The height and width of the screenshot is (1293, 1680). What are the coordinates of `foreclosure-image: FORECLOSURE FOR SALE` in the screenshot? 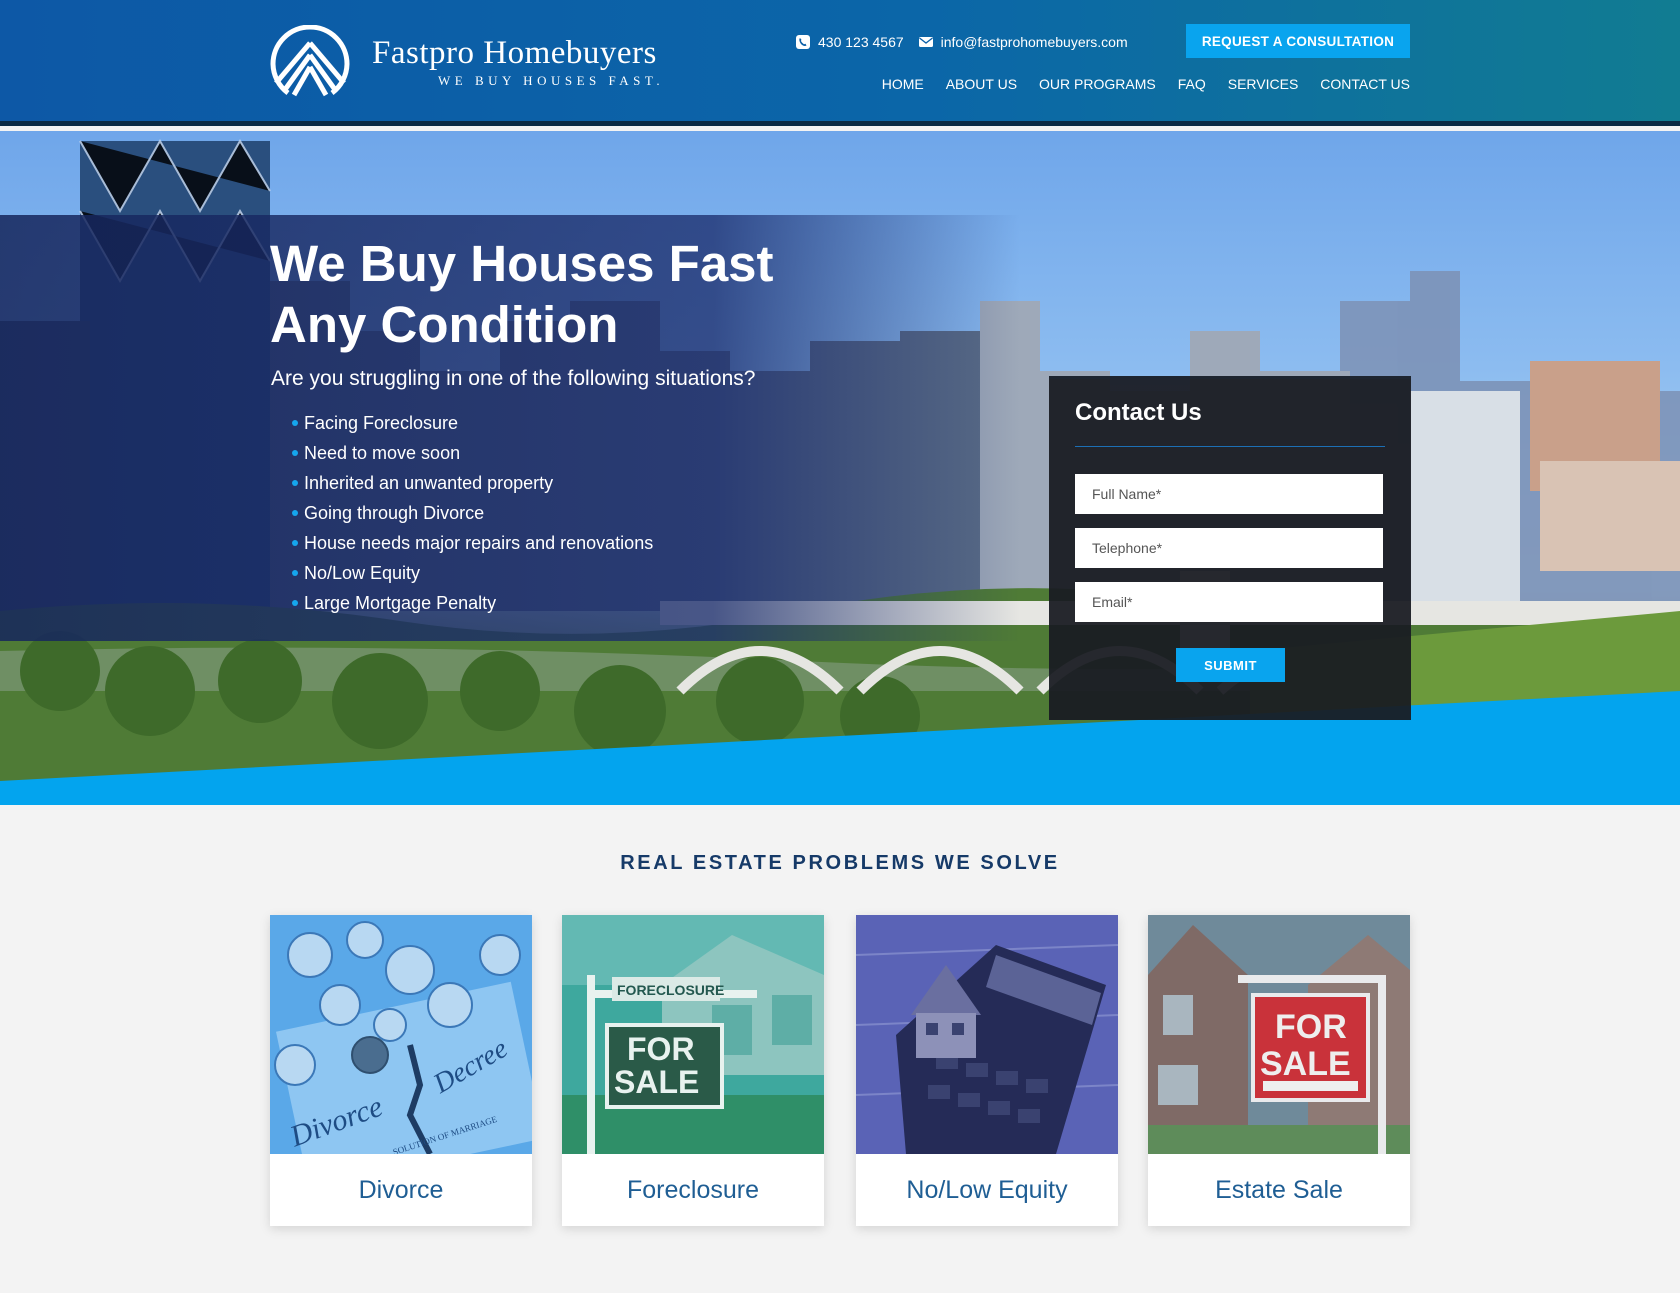 It's located at (693, 1034).